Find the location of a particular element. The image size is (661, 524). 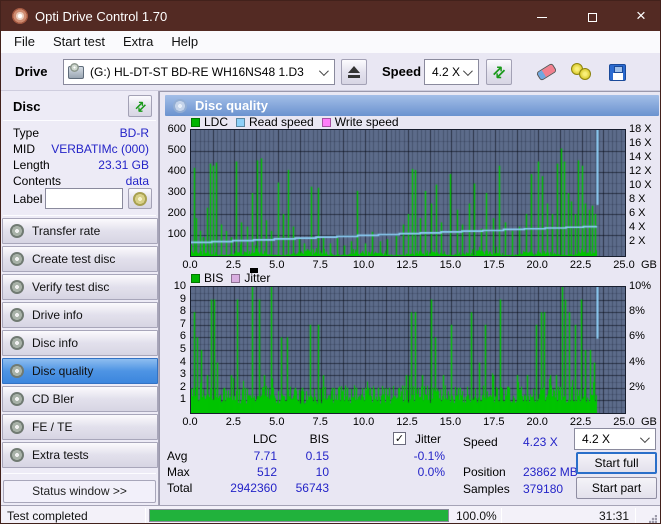

refresh-icon: ⇄ is located at coordinates (140, 106).